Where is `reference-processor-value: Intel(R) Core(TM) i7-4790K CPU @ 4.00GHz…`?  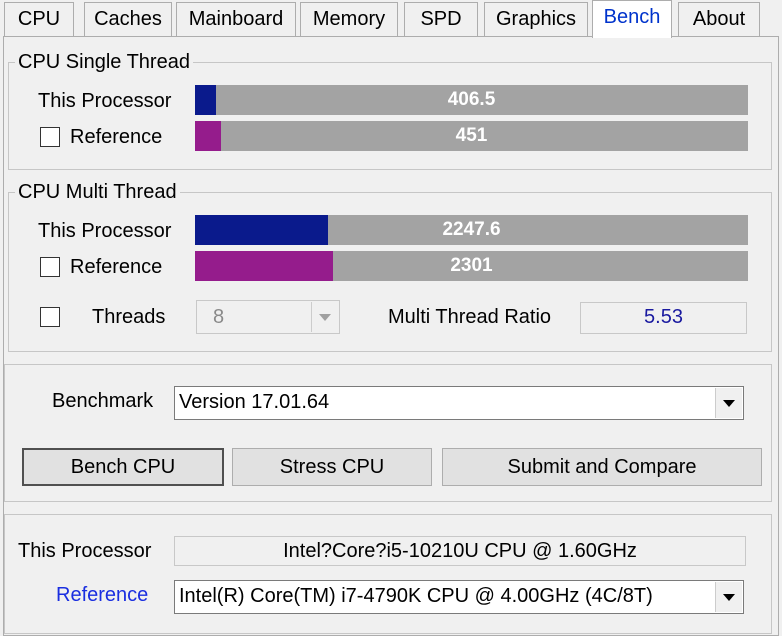 reference-processor-value: Intel(R) Core(TM) i7-4790K CPU @ 4.00GHz… is located at coordinates (416, 596).